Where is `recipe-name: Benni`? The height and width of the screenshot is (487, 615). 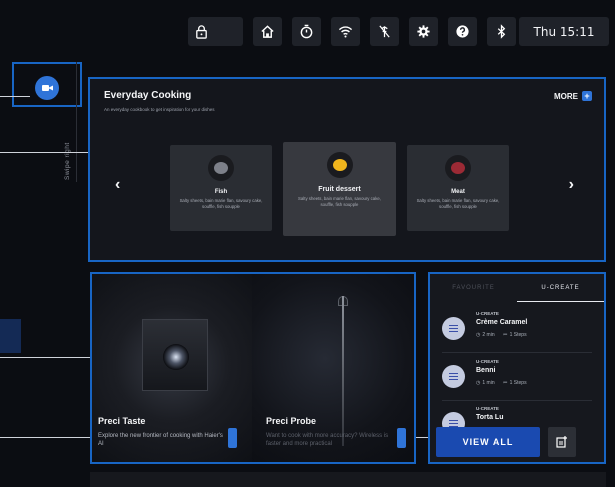
recipe-name: Benni is located at coordinates (486, 370).